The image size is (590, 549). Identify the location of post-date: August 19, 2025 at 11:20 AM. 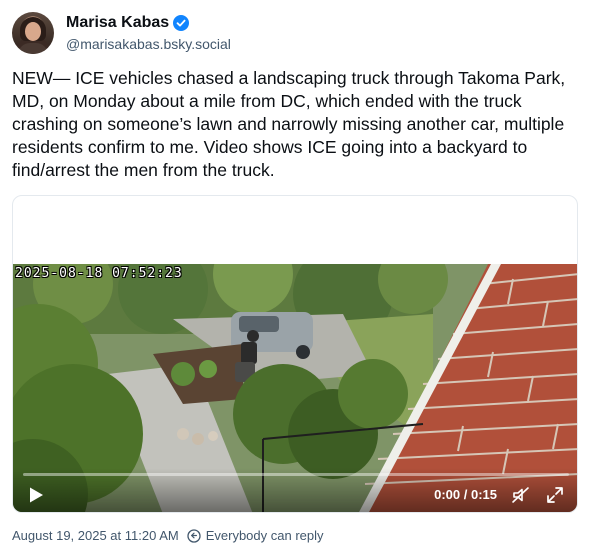
(95, 535).